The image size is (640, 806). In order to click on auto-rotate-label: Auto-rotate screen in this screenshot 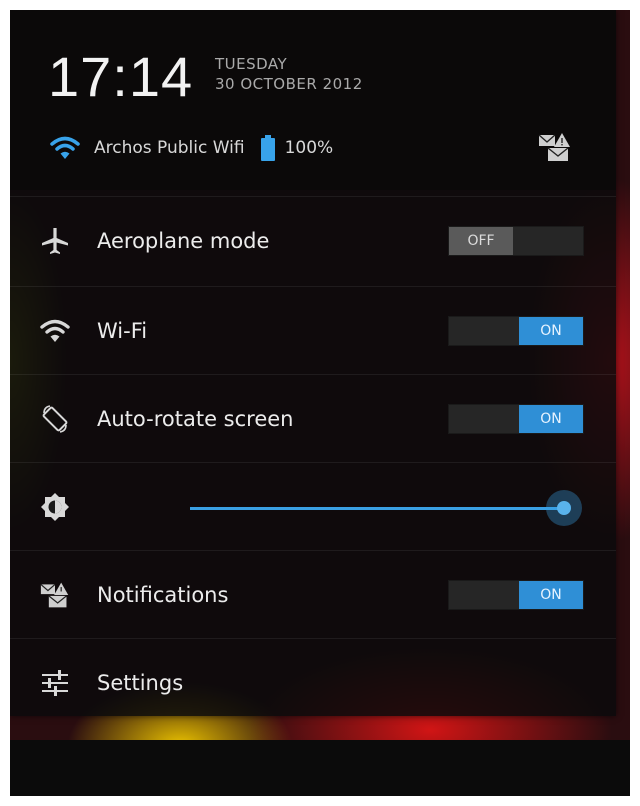, I will do `click(195, 419)`.